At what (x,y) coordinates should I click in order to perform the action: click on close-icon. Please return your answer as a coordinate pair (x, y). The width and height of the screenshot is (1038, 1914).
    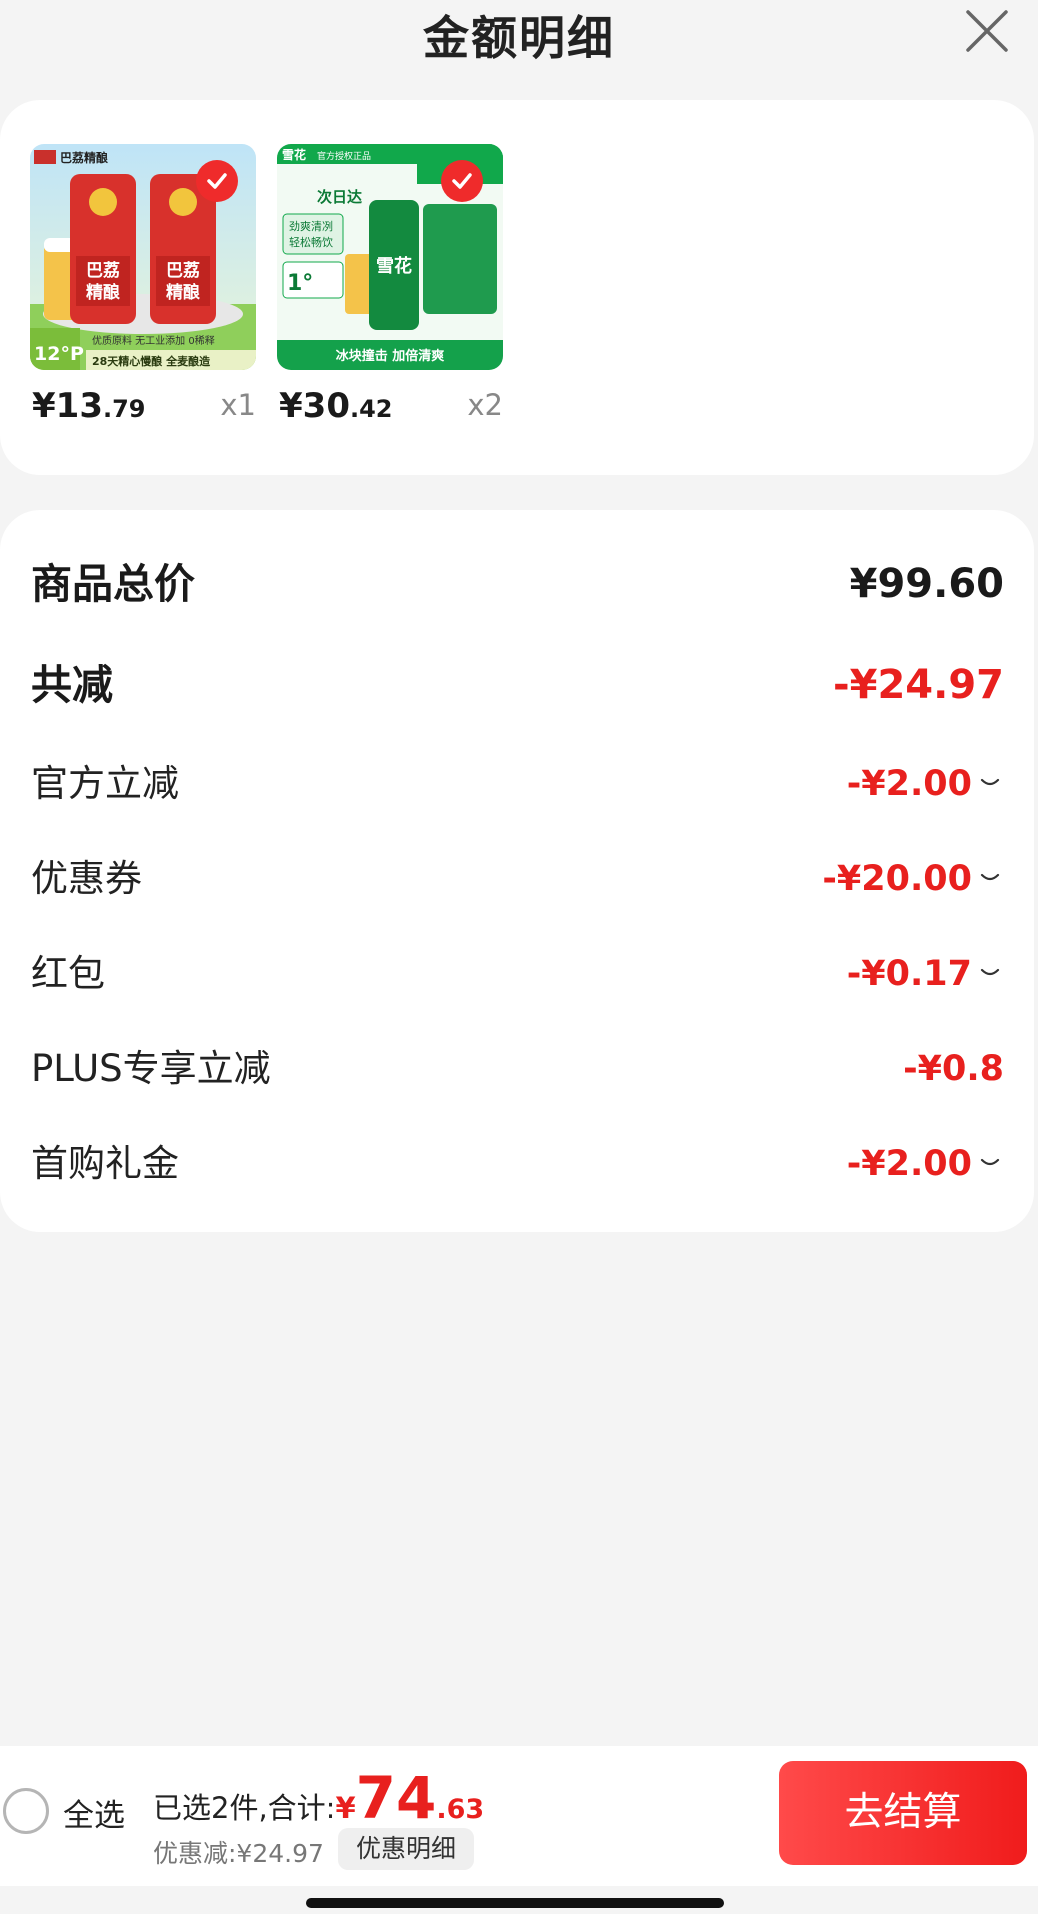
    Looking at the image, I should click on (987, 31).